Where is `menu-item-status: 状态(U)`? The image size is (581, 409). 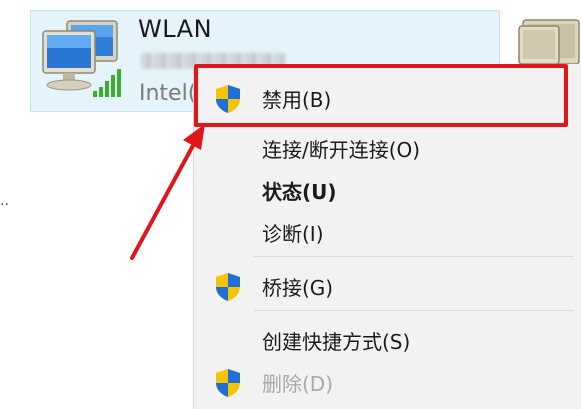
menu-item-status: 状态(U) is located at coordinates (387, 190).